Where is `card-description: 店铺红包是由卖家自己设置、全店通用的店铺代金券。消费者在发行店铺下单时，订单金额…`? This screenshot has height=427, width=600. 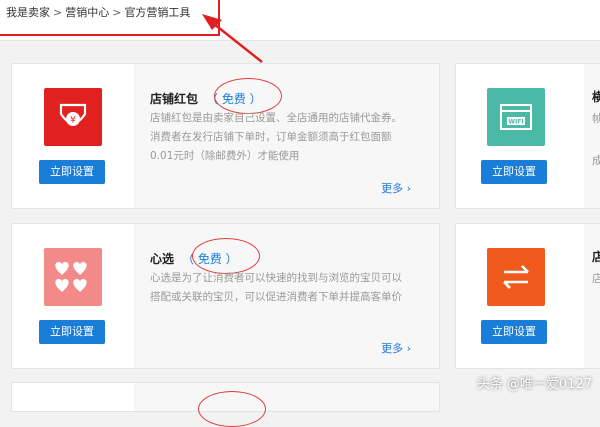
card-description: 店铺红包是由卖家自己设置、全店通用的店铺代金券。消费者在发行店铺下单时，订单金额… is located at coordinates (276, 137).